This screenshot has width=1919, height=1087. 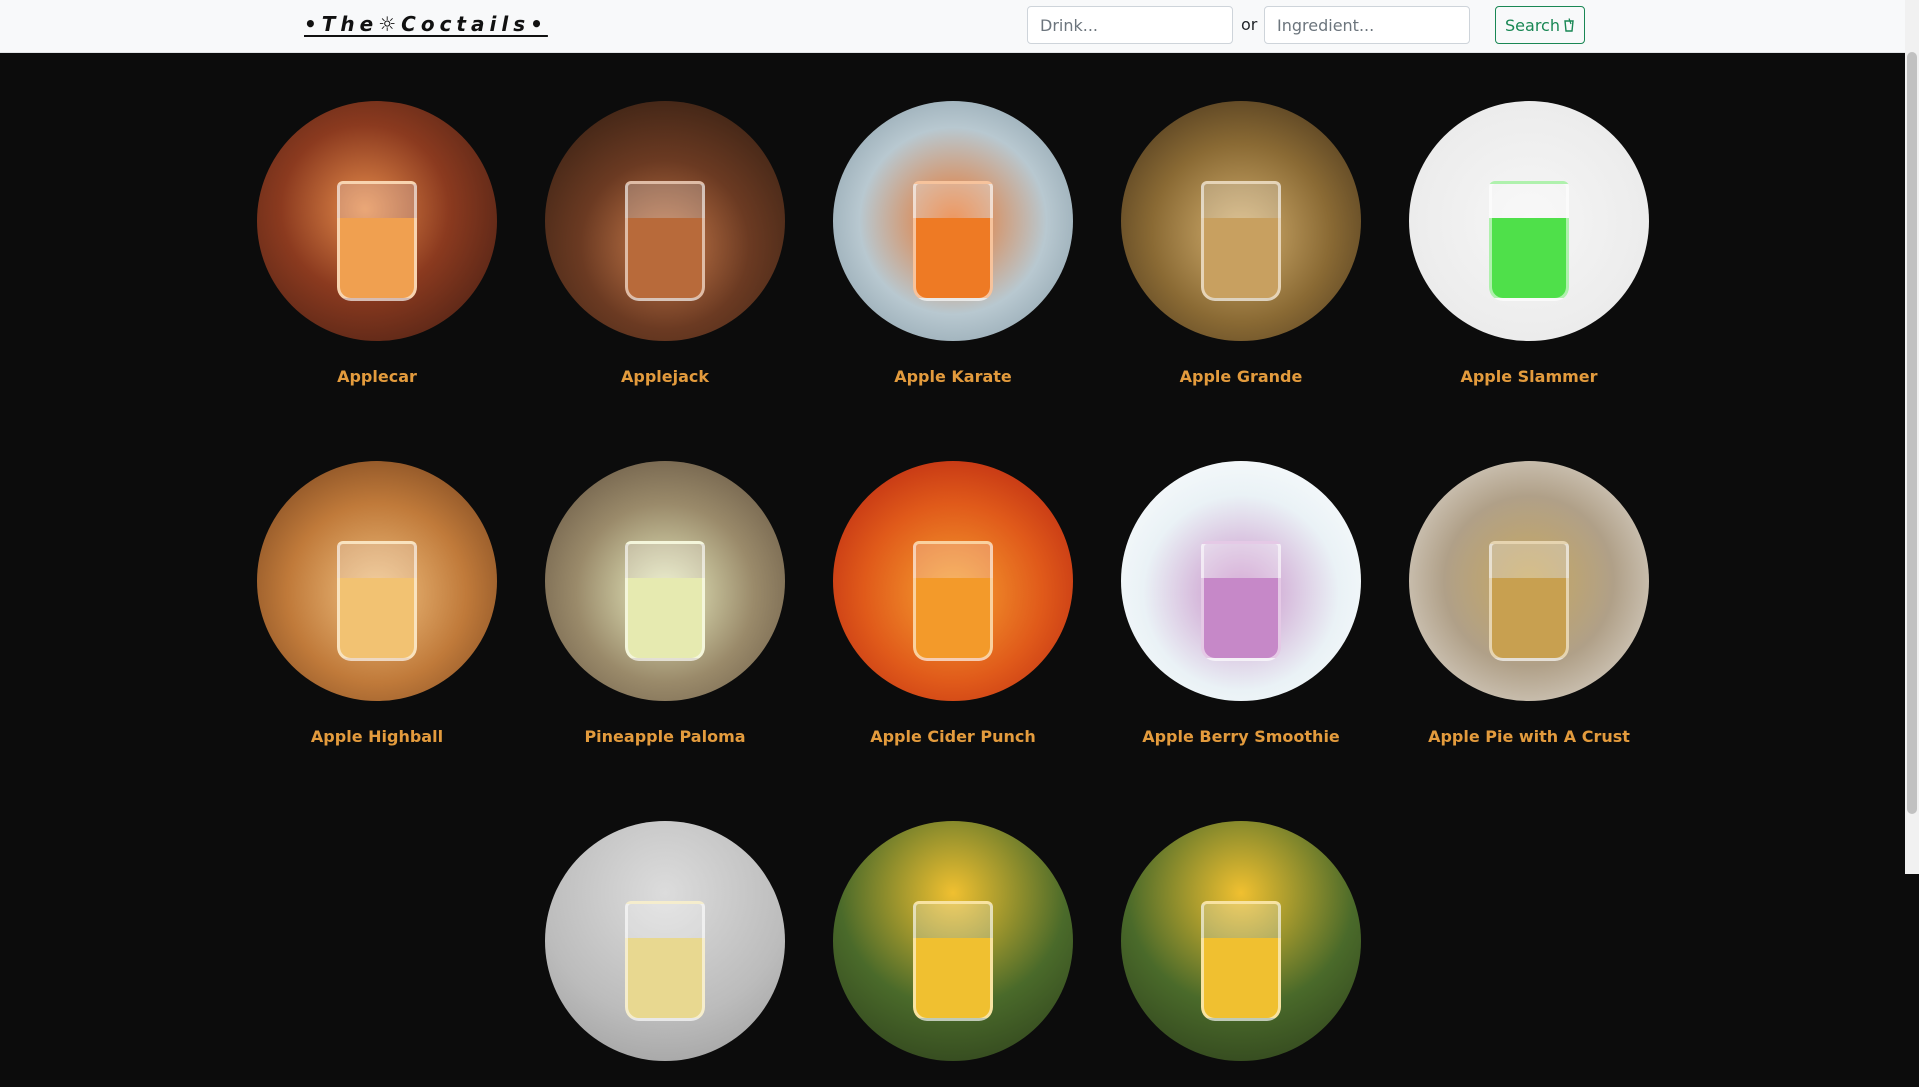 What do you see at coordinates (1130, 25) in the screenshot?
I see `drink-search-input` at bounding box center [1130, 25].